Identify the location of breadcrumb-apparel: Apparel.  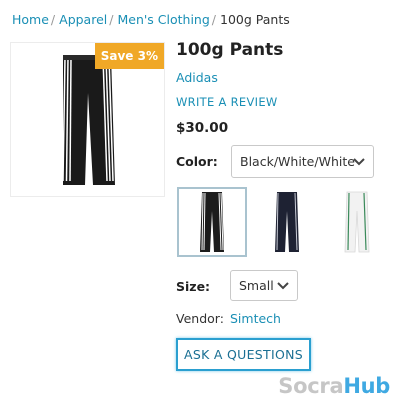
(83, 19).